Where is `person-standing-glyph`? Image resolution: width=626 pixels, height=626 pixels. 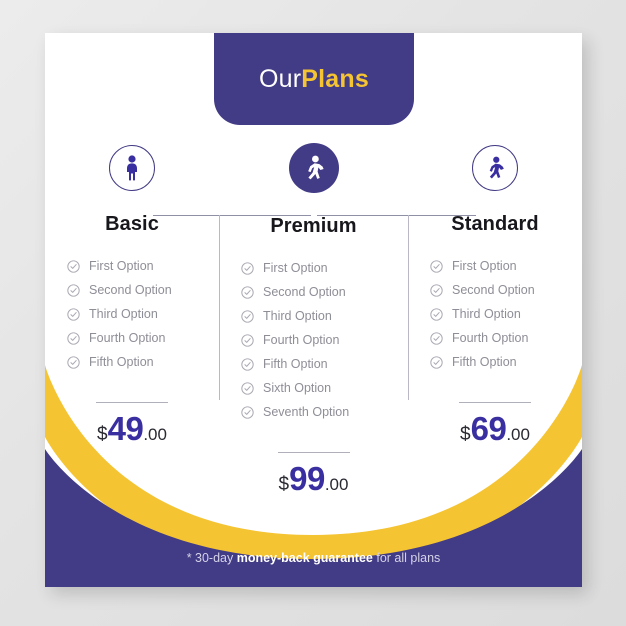 person-standing-glyph is located at coordinates (132, 168).